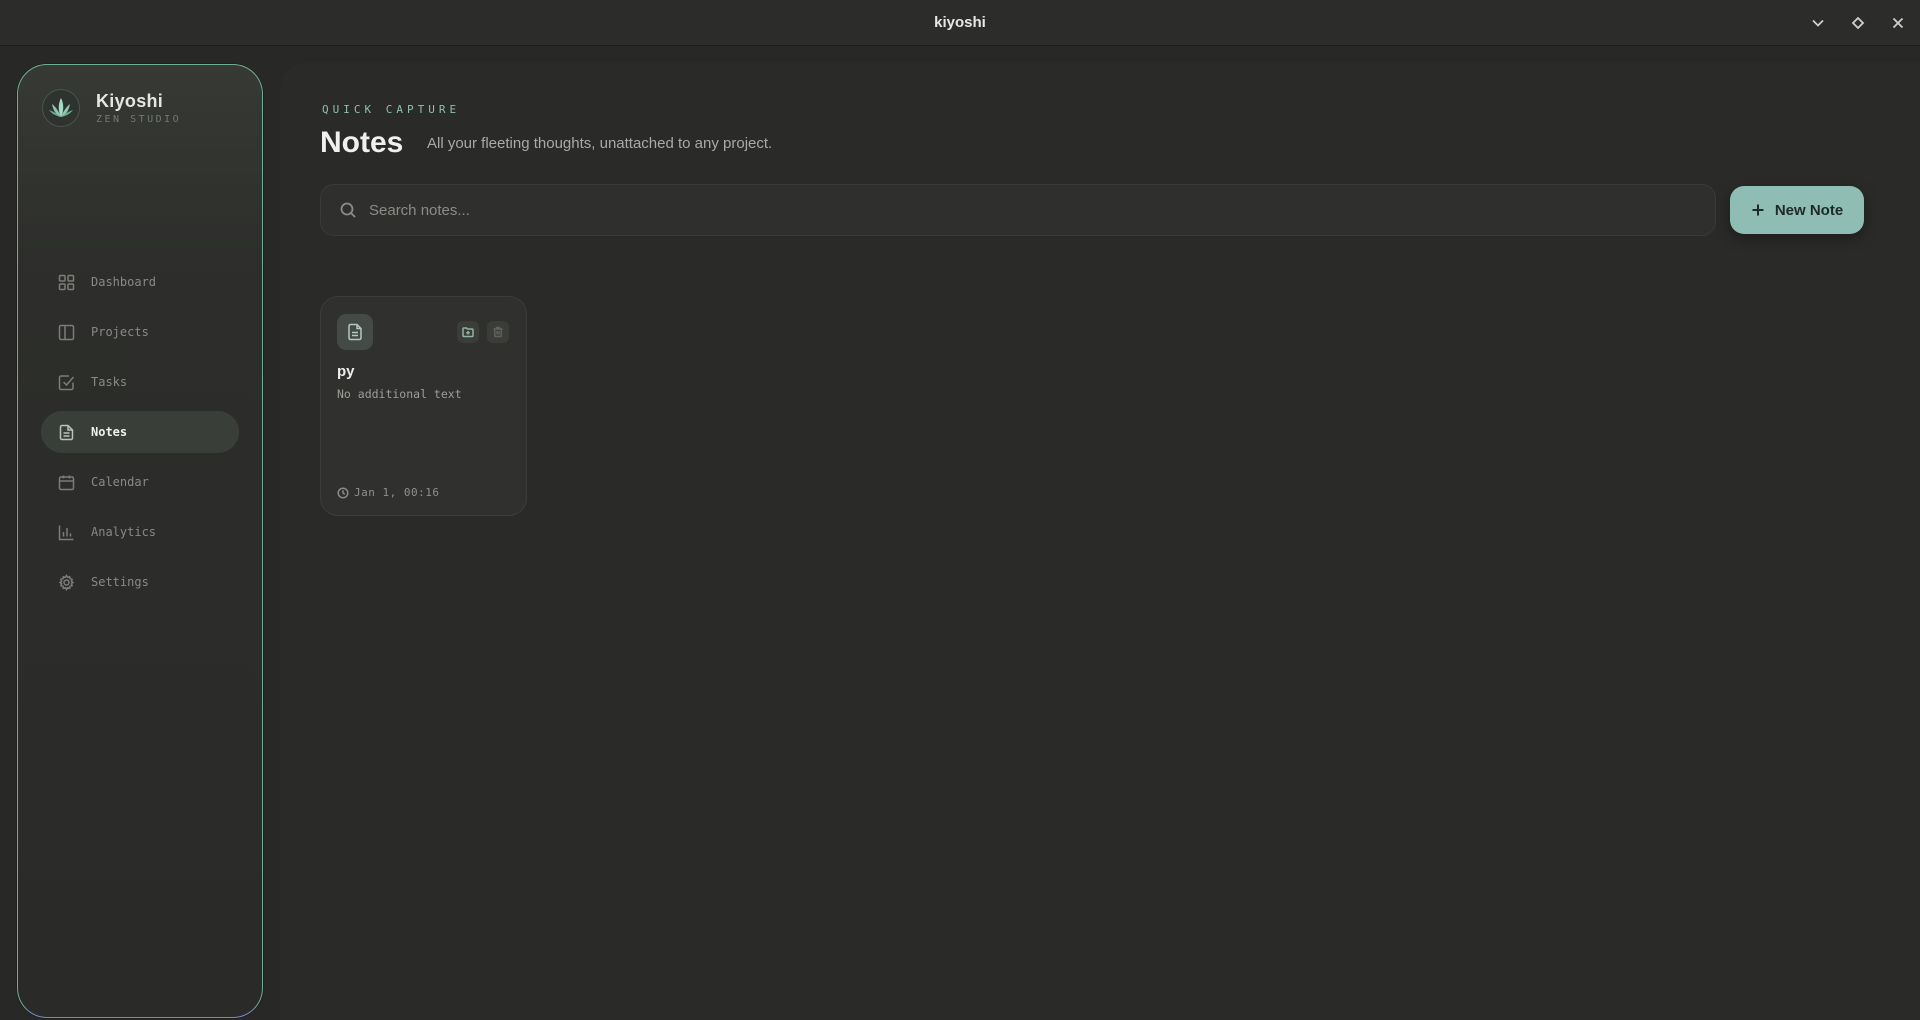 Image resolution: width=1920 pixels, height=1020 pixels. Describe the element at coordinates (120, 482) in the screenshot. I see `sidebar-item-label: Calendar` at that location.